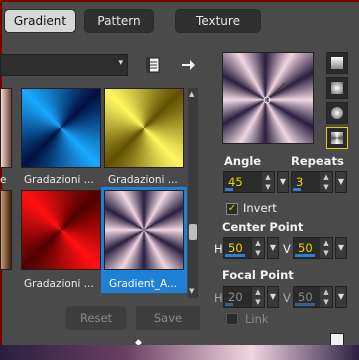 This screenshot has width=359, height=360. I want to click on invert-label: Invert, so click(260, 208).